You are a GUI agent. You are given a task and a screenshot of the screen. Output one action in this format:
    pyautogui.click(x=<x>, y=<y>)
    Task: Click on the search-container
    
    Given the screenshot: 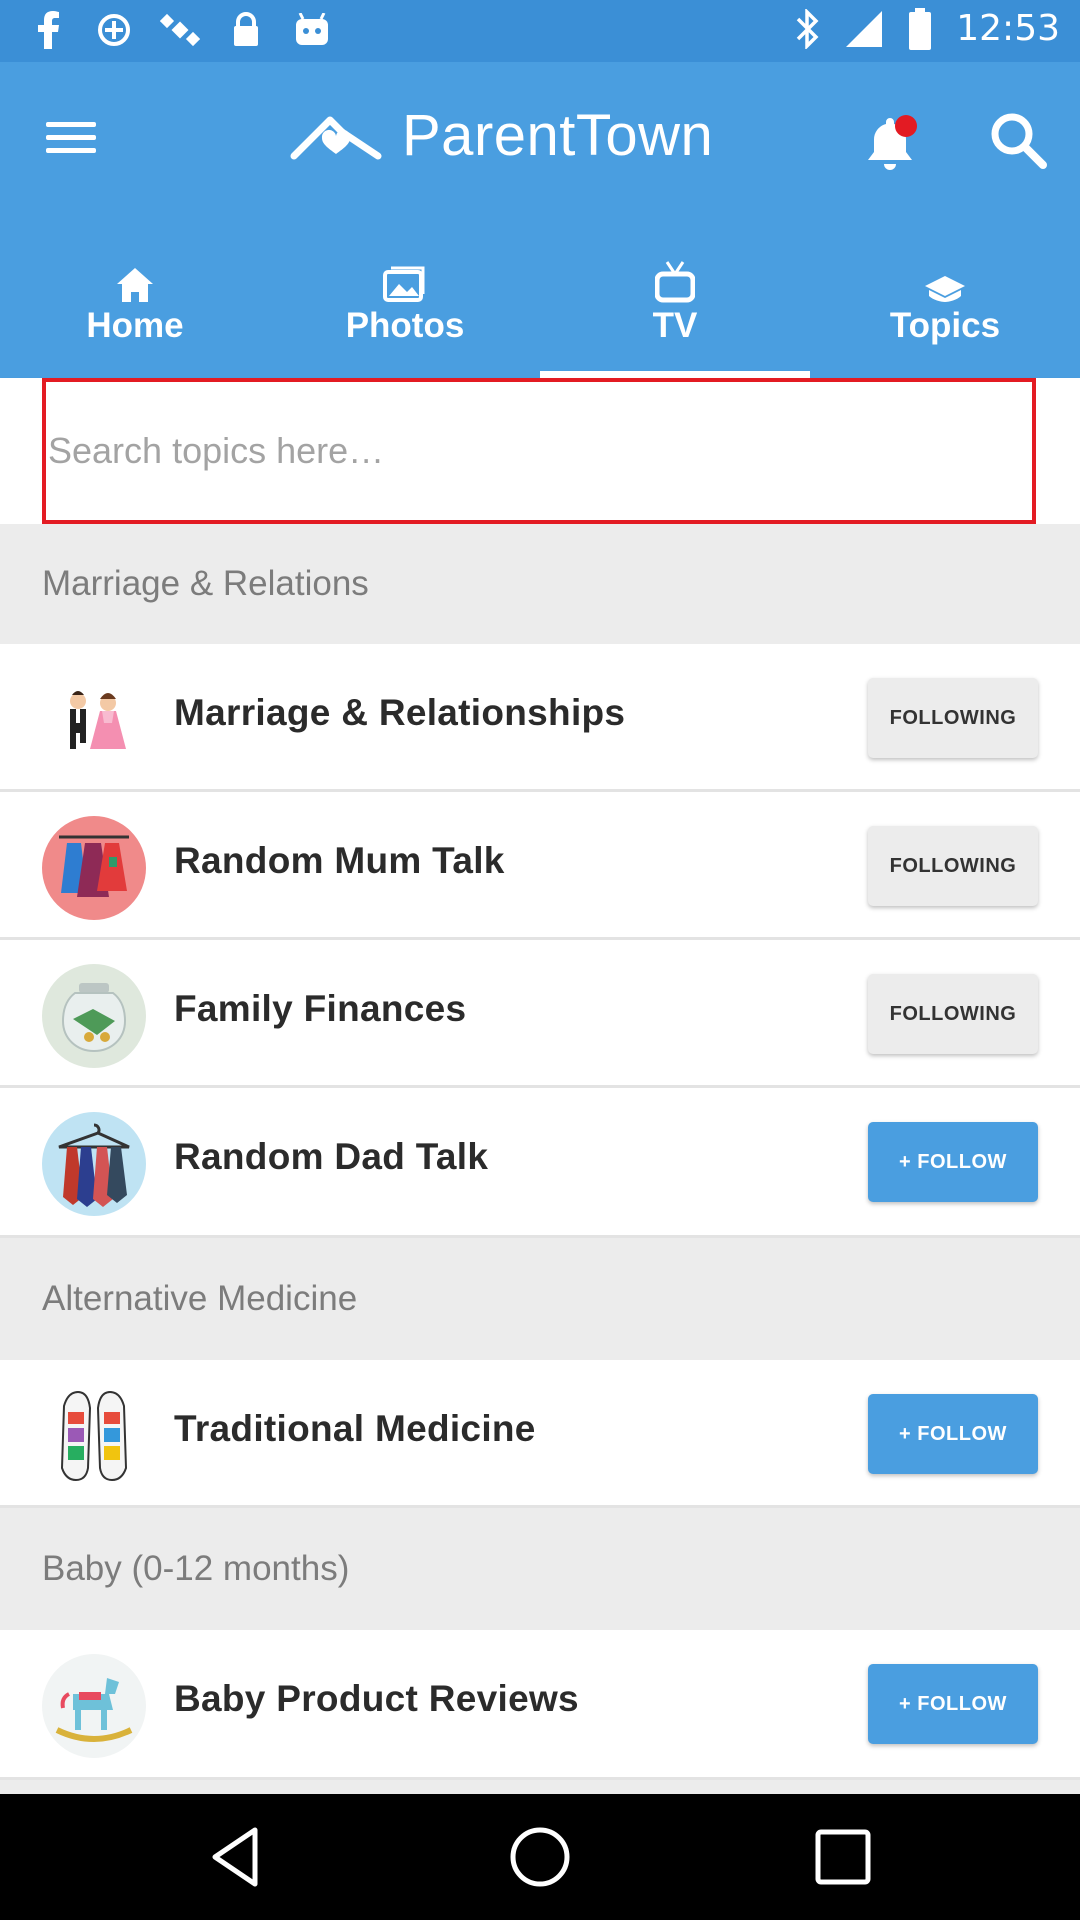 What is the action you would take?
    pyautogui.click(x=540, y=451)
    